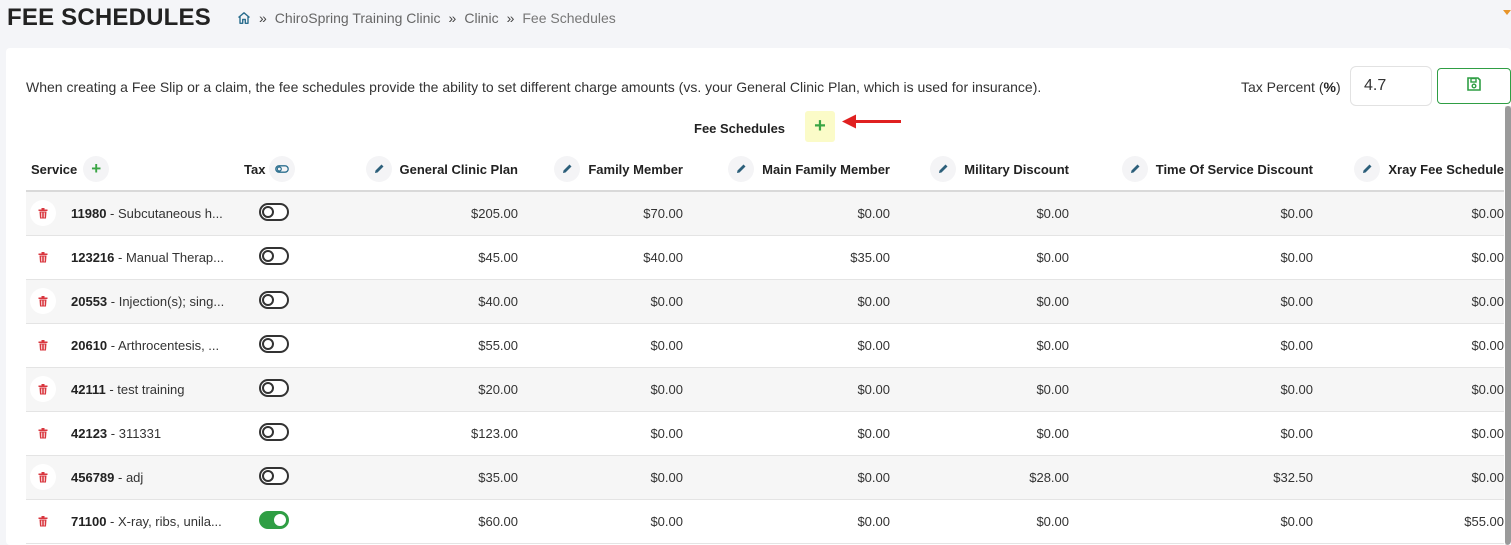 The height and width of the screenshot is (545, 1511). Describe the element at coordinates (358, 18) in the screenshot. I see `breadcrumb-item-clinic-name: ChiroSpring Training Clinic` at that location.